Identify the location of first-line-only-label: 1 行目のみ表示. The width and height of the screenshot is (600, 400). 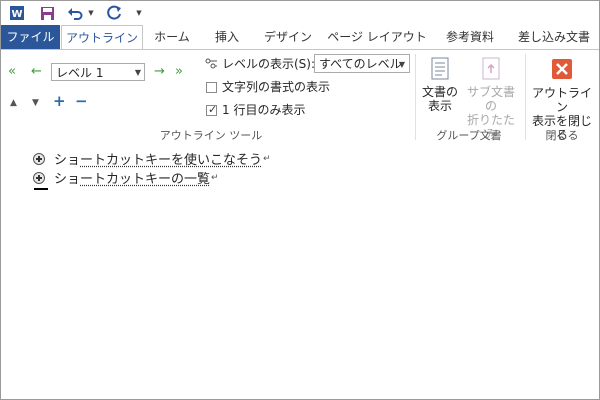
(264, 110).